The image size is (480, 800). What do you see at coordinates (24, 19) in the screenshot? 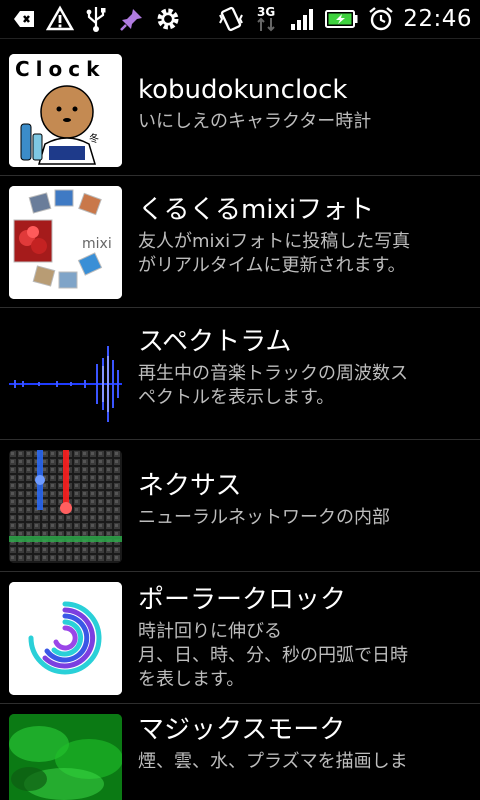
I see `usb-debug-icon` at bounding box center [24, 19].